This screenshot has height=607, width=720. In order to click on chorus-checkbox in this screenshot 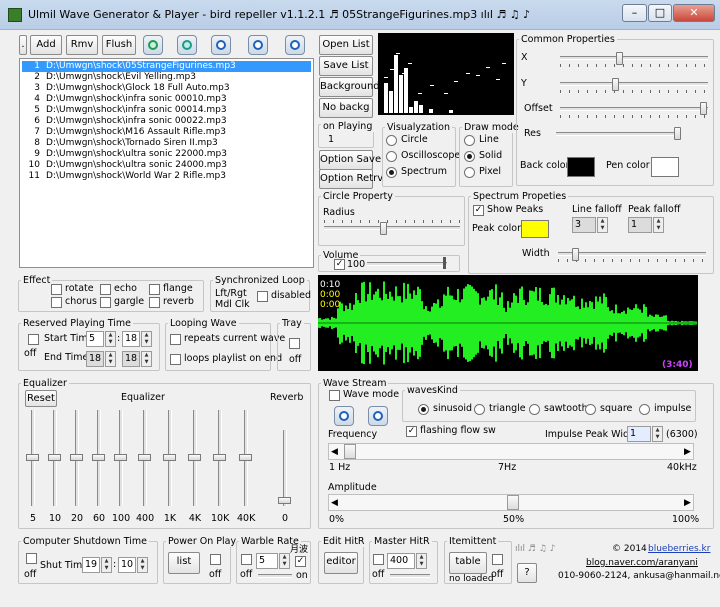, I will do `click(56, 302)`.